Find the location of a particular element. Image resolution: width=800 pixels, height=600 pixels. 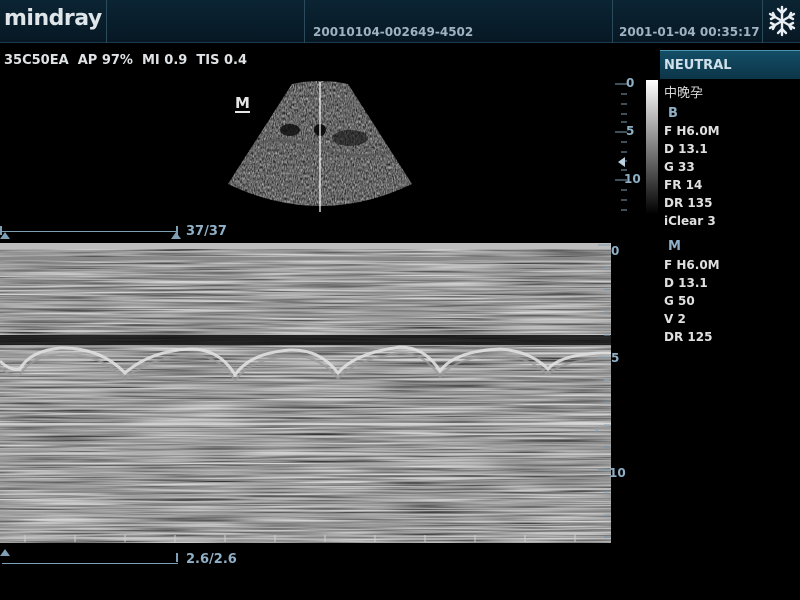

gray-scale-bar is located at coordinates (652, 147).